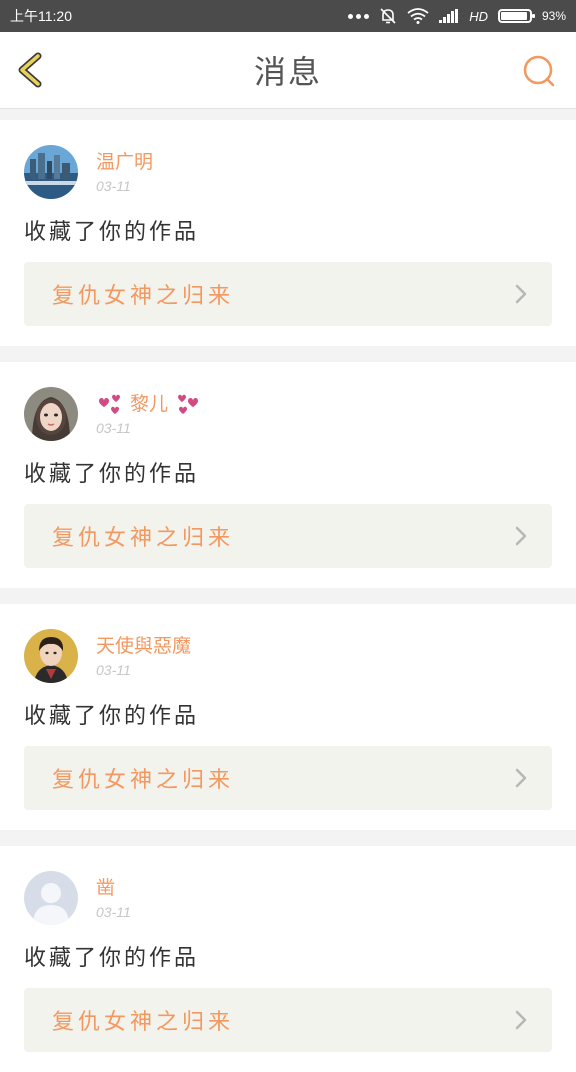 This screenshot has width=576, height=1072. Describe the element at coordinates (449, 16) in the screenshot. I see `signal-icon` at that location.